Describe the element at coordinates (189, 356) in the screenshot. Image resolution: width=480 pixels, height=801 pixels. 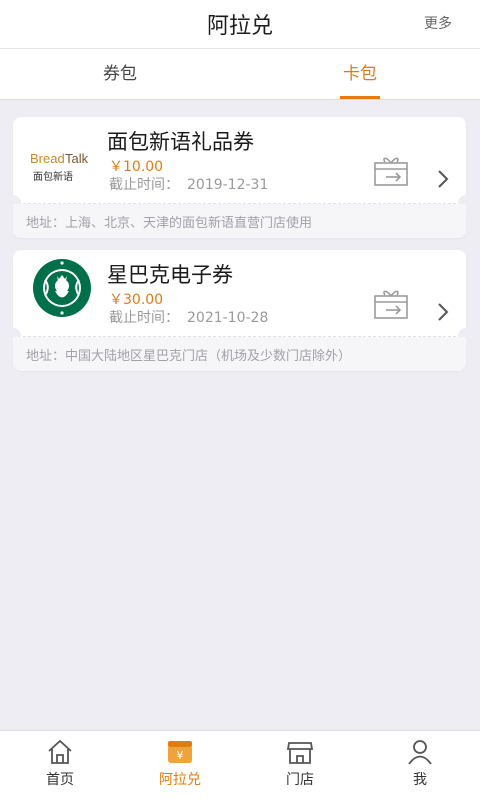
I see `coupon-address: 地址：中国大陆地区星巴克门店（机场及少数门店除外）` at that location.